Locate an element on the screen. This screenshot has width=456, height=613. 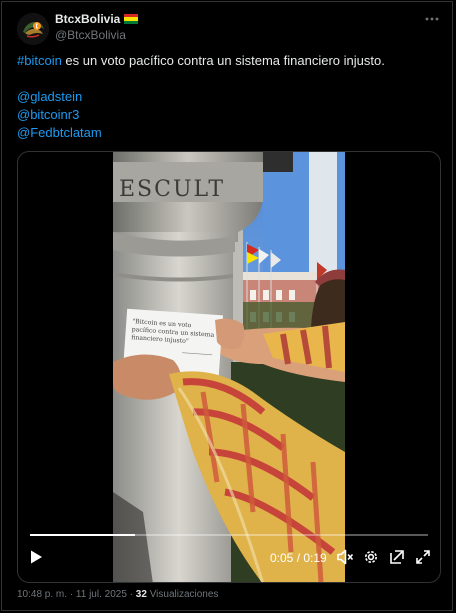
tweet-header: BtcxBolivia @BtcxBolivia is located at coordinates (229, 29).